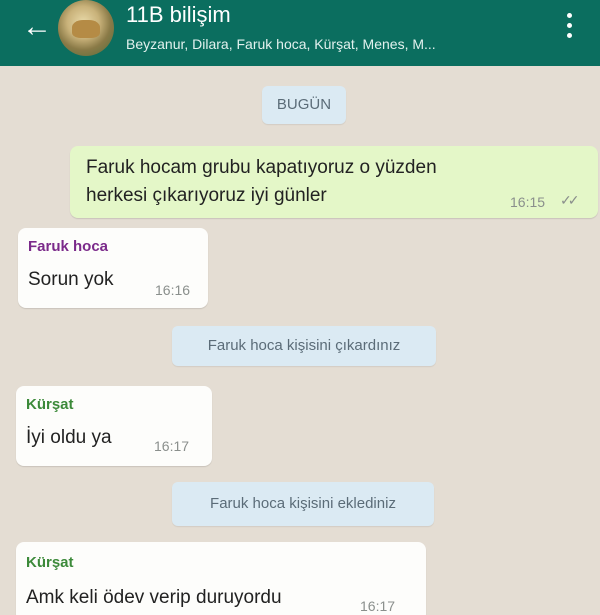 The height and width of the screenshot is (615, 600). I want to click on message-text-line1: Faruk hocam grubu kapatıyoruz o yüzden, so click(261, 167).